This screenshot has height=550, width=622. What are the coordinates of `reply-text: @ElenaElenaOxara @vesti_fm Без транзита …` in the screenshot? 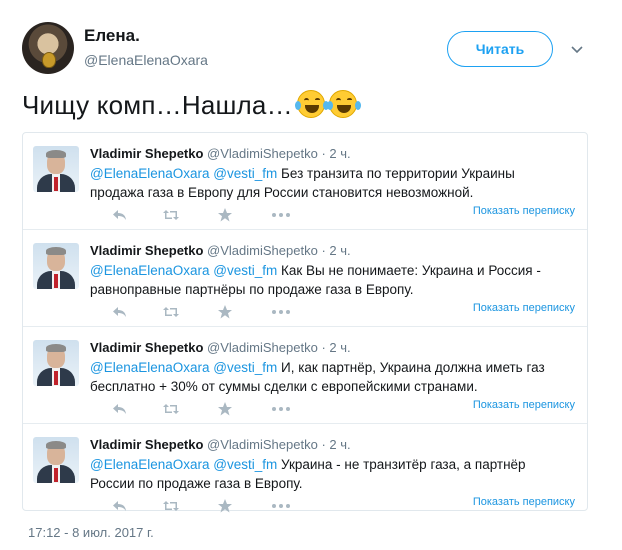 It's located at (330, 183).